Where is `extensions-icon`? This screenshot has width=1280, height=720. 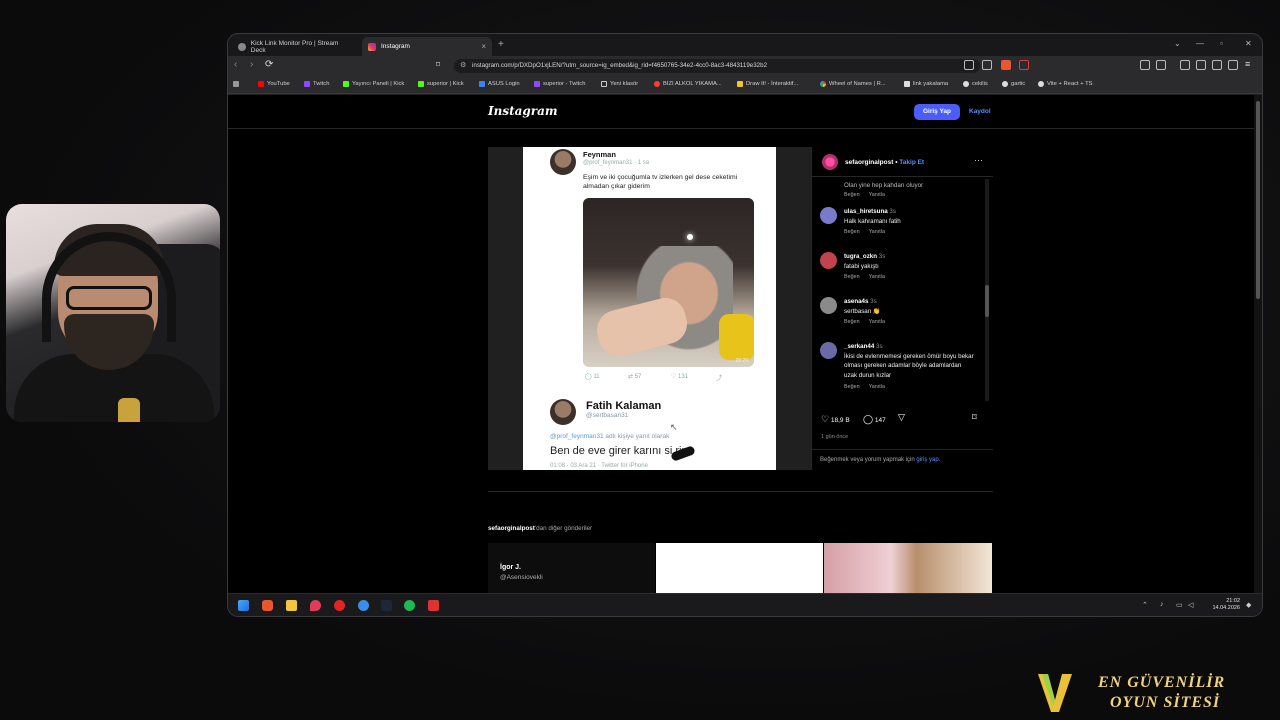
extensions-icon is located at coordinates (1145, 65).